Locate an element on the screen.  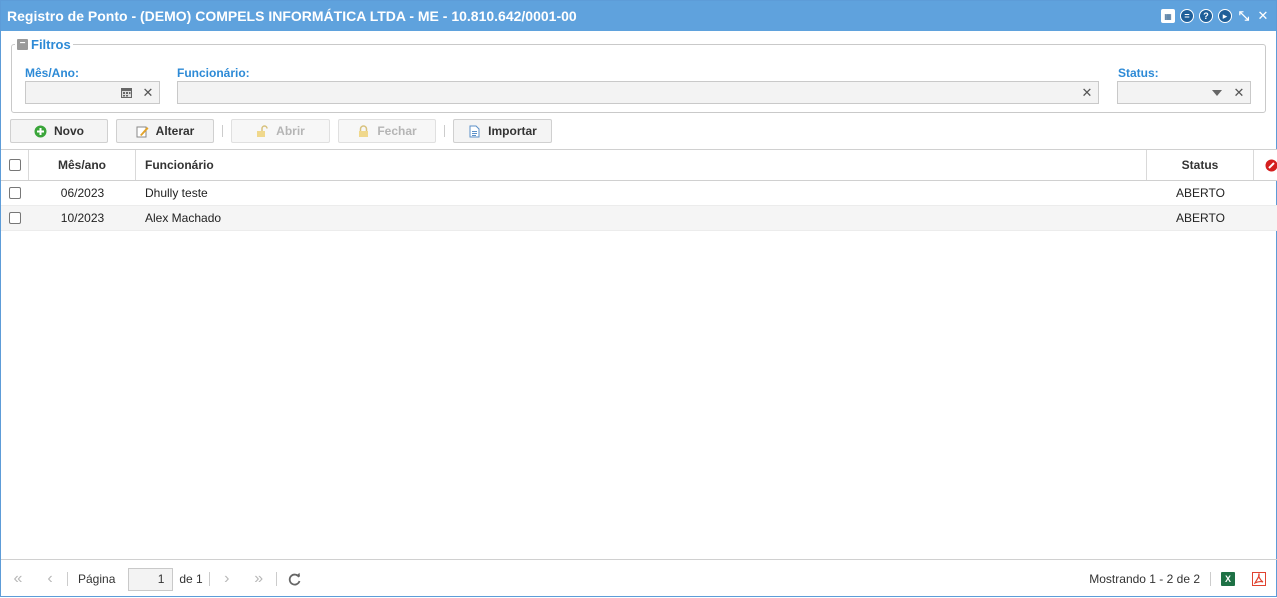
collapse-minus-icon: − is located at coordinates (22, 44).